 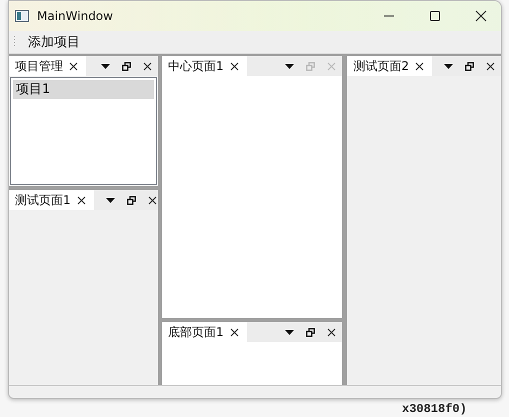 What do you see at coordinates (54, 42) in the screenshot?
I see `toolbar-button: 添加项目` at bounding box center [54, 42].